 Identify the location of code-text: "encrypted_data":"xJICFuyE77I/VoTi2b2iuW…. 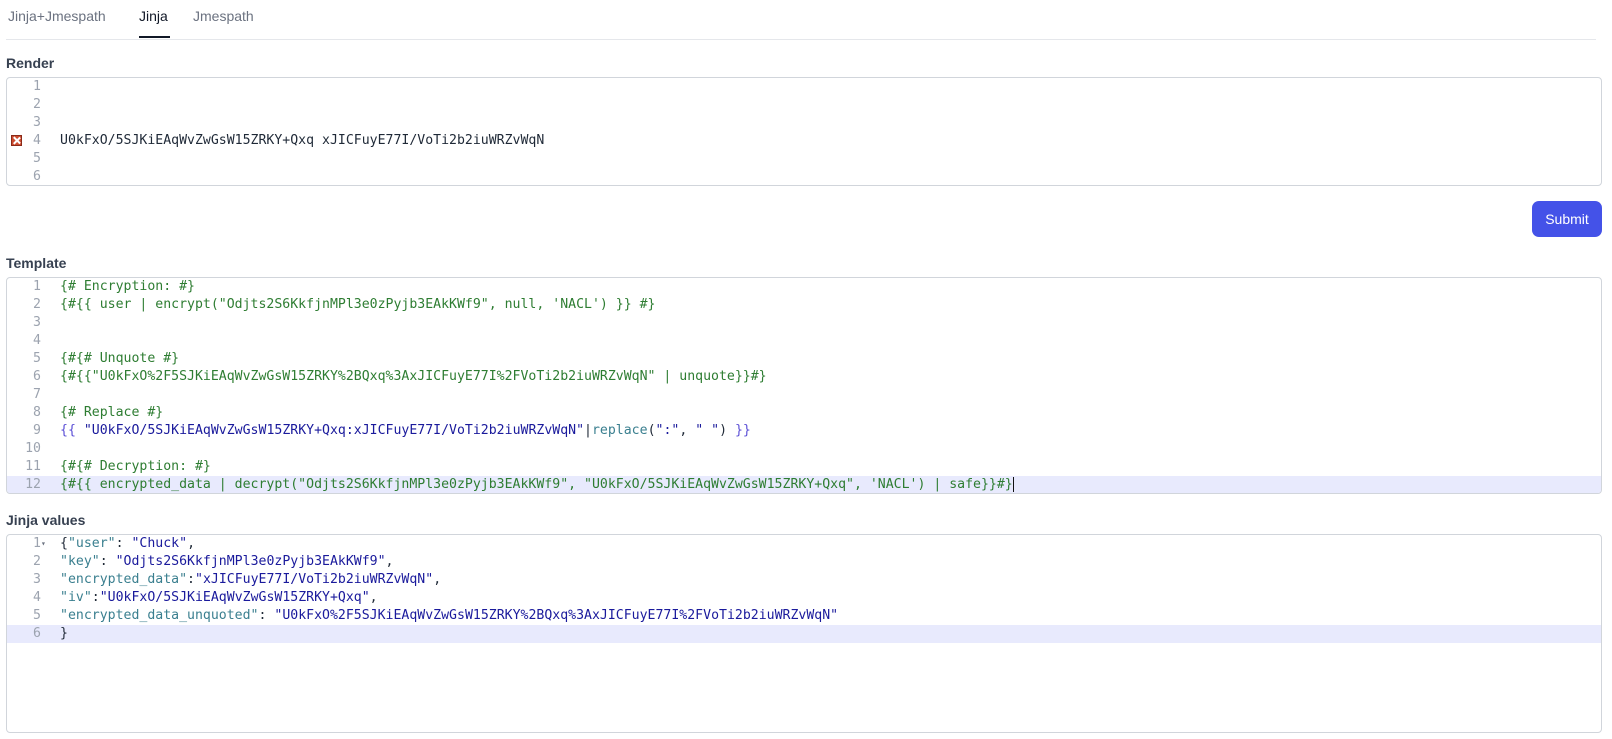
(250, 580).